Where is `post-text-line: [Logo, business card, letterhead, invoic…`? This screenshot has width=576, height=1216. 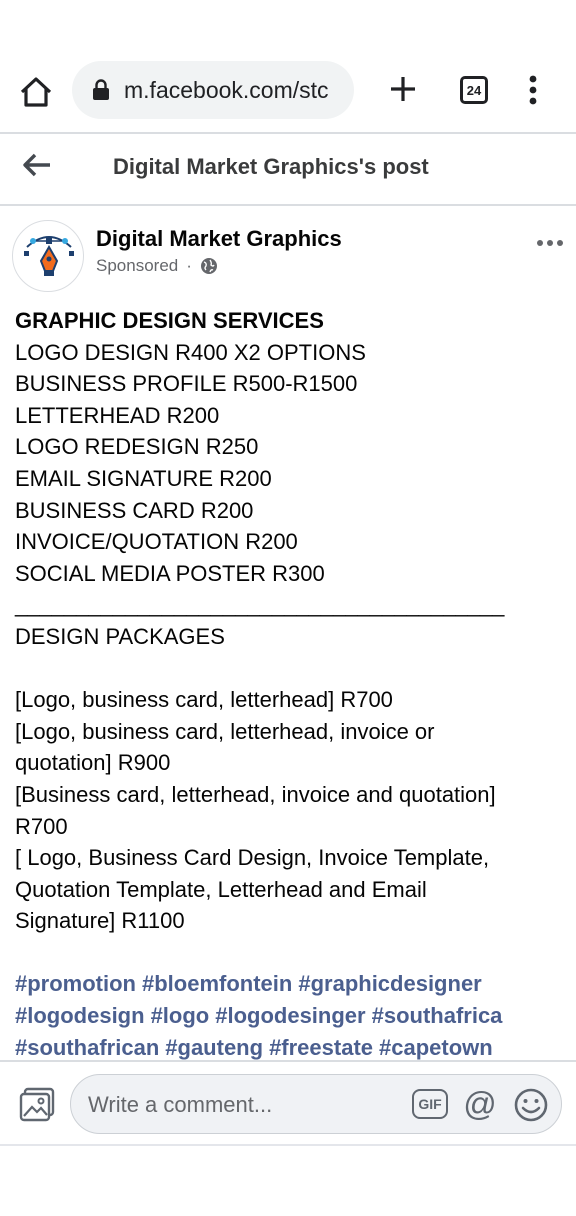
post-text-line: [Logo, business card, letterhead, invoic… is located at coordinates (225, 731).